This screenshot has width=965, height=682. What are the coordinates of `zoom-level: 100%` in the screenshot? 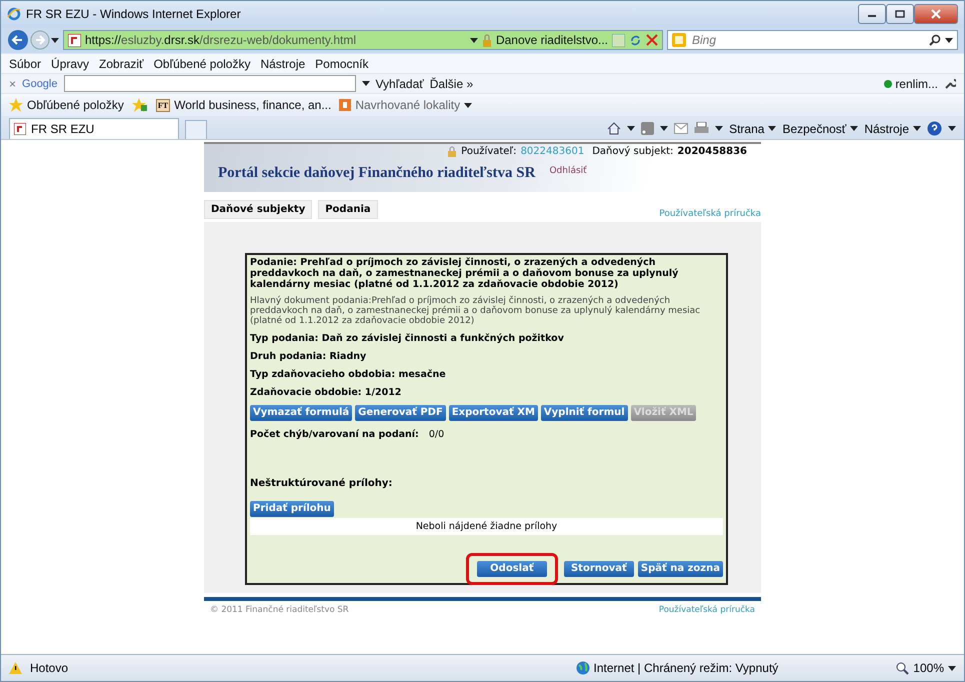 It's located at (928, 668).